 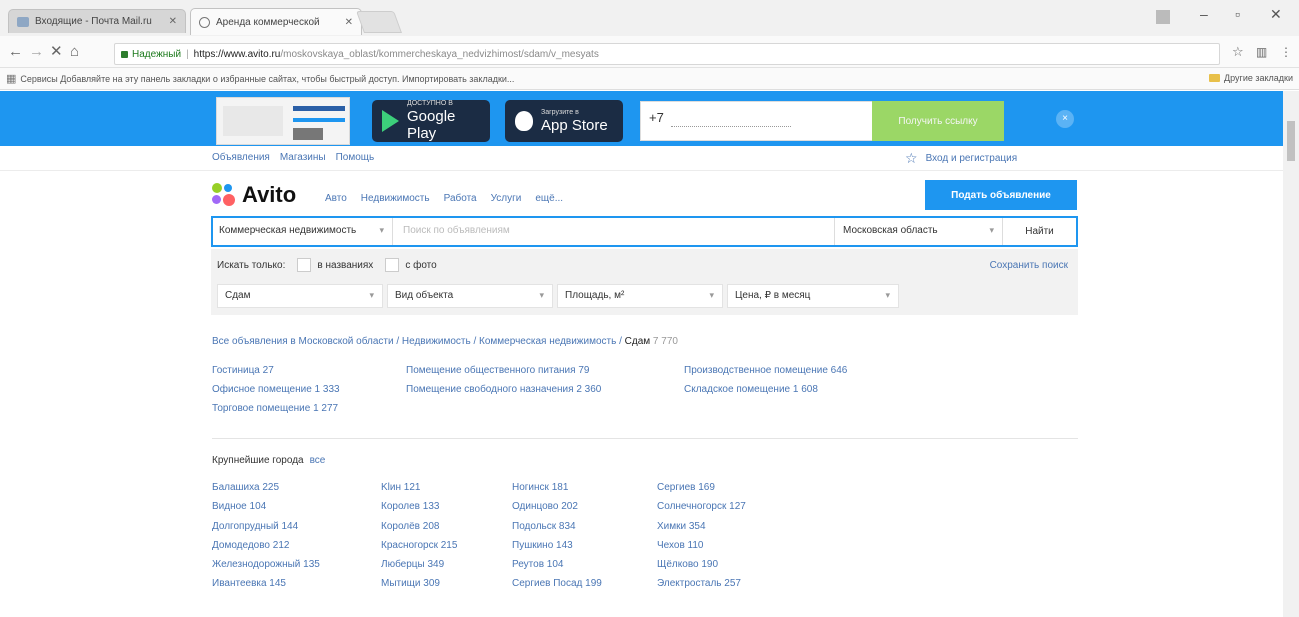 What do you see at coordinates (524, 121) in the screenshot?
I see `apple-icon` at bounding box center [524, 121].